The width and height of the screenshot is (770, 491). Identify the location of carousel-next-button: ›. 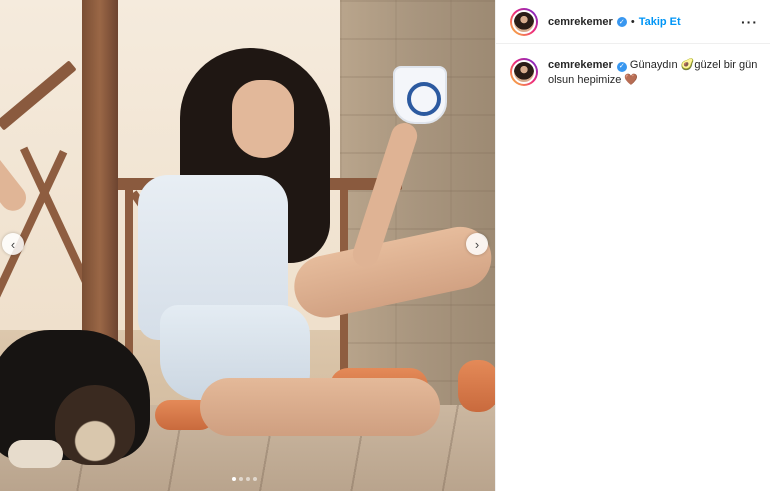
(477, 244).